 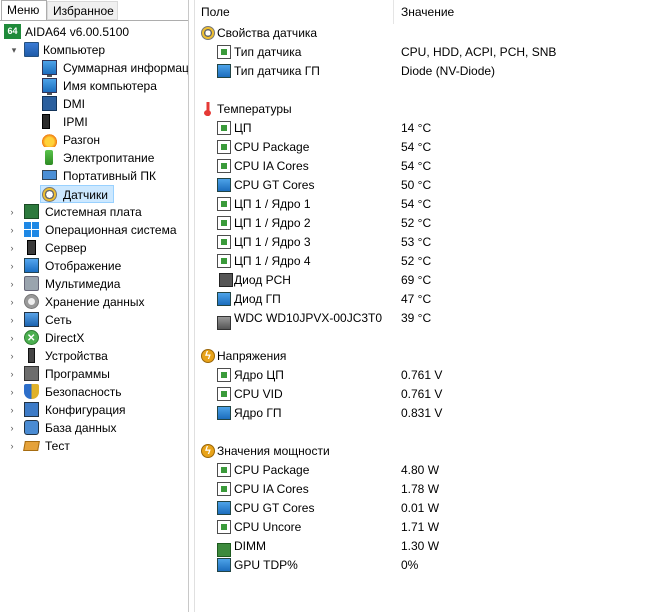 I want to click on tree-item-computer: ▾ Компьютер, so click(x=93, y=50).